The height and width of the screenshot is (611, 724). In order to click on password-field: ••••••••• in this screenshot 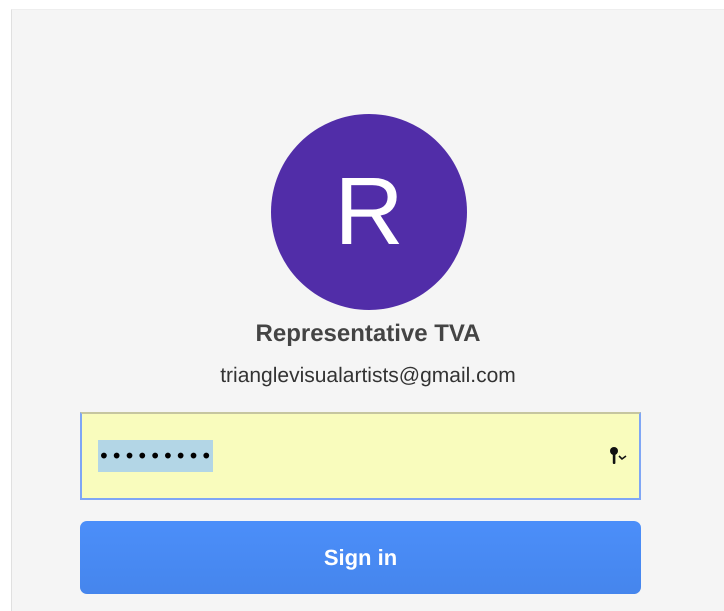, I will do `click(360, 456)`.